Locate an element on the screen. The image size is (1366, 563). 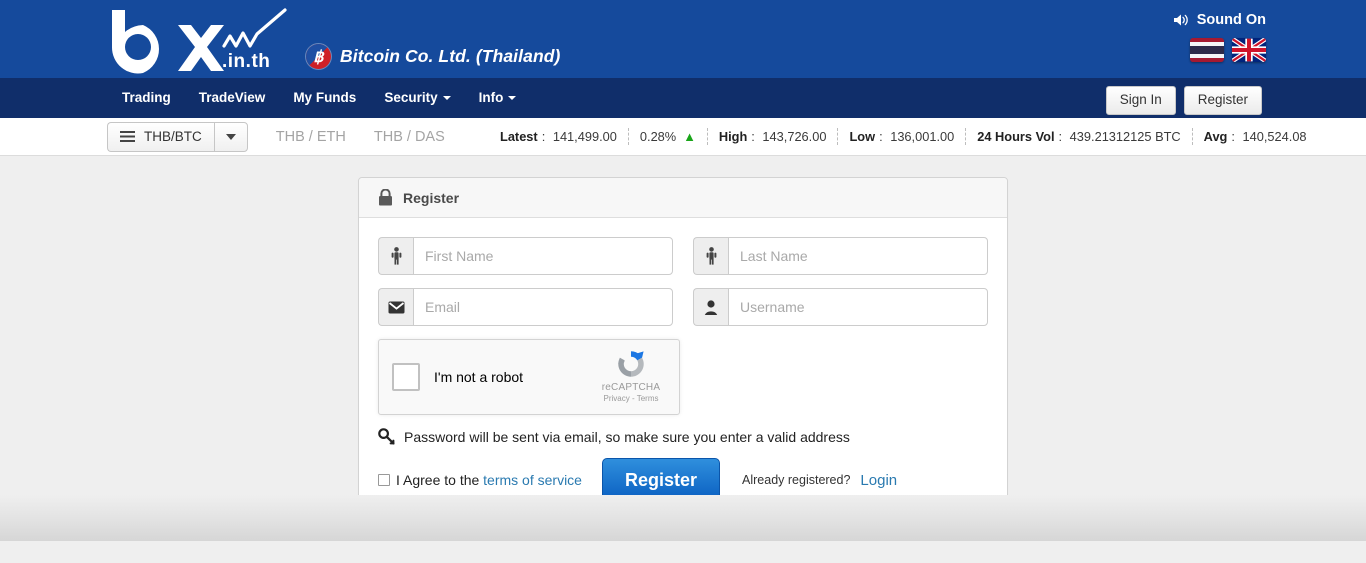
pair-tab-thb-das: THB / DAS is located at coordinates (409, 137).